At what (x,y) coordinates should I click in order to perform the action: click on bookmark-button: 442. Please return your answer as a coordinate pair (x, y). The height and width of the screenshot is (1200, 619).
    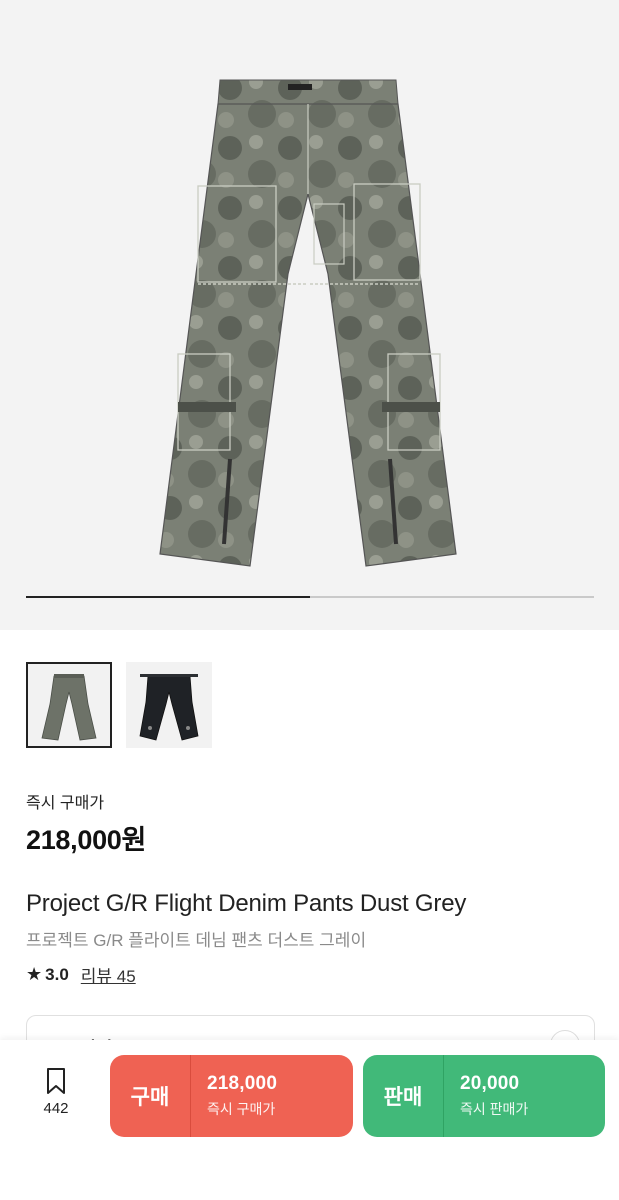
    Looking at the image, I should click on (56, 1091).